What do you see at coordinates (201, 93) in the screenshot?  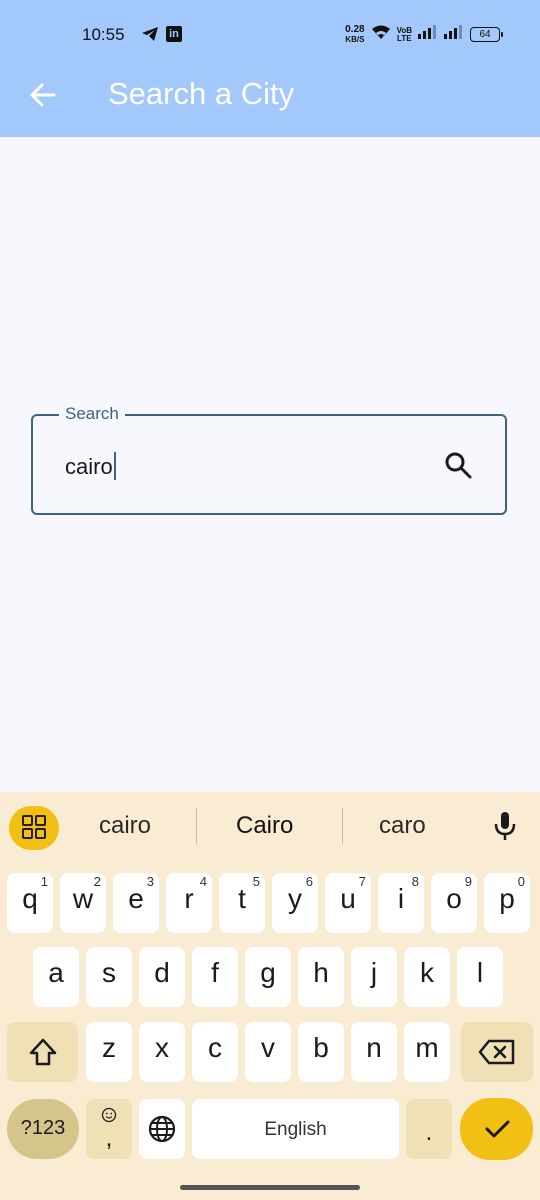 I see `page-title: Search a City` at bounding box center [201, 93].